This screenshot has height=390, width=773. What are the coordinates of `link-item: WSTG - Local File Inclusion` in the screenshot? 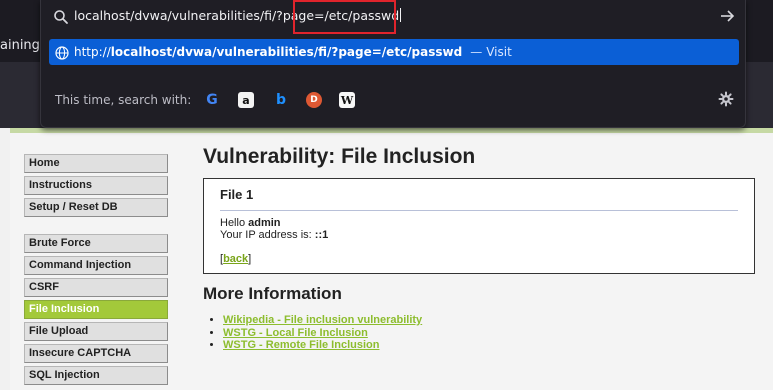 It's located at (490, 333).